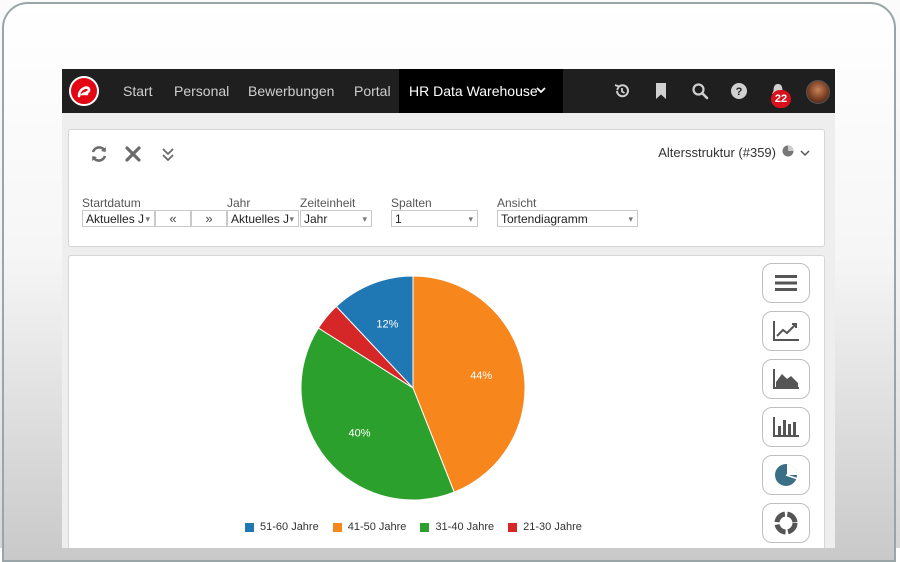 The height and width of the screenshot is (562, 900). I want to click on jahr-select: Aktuelles J ▾, so click(263, 218).